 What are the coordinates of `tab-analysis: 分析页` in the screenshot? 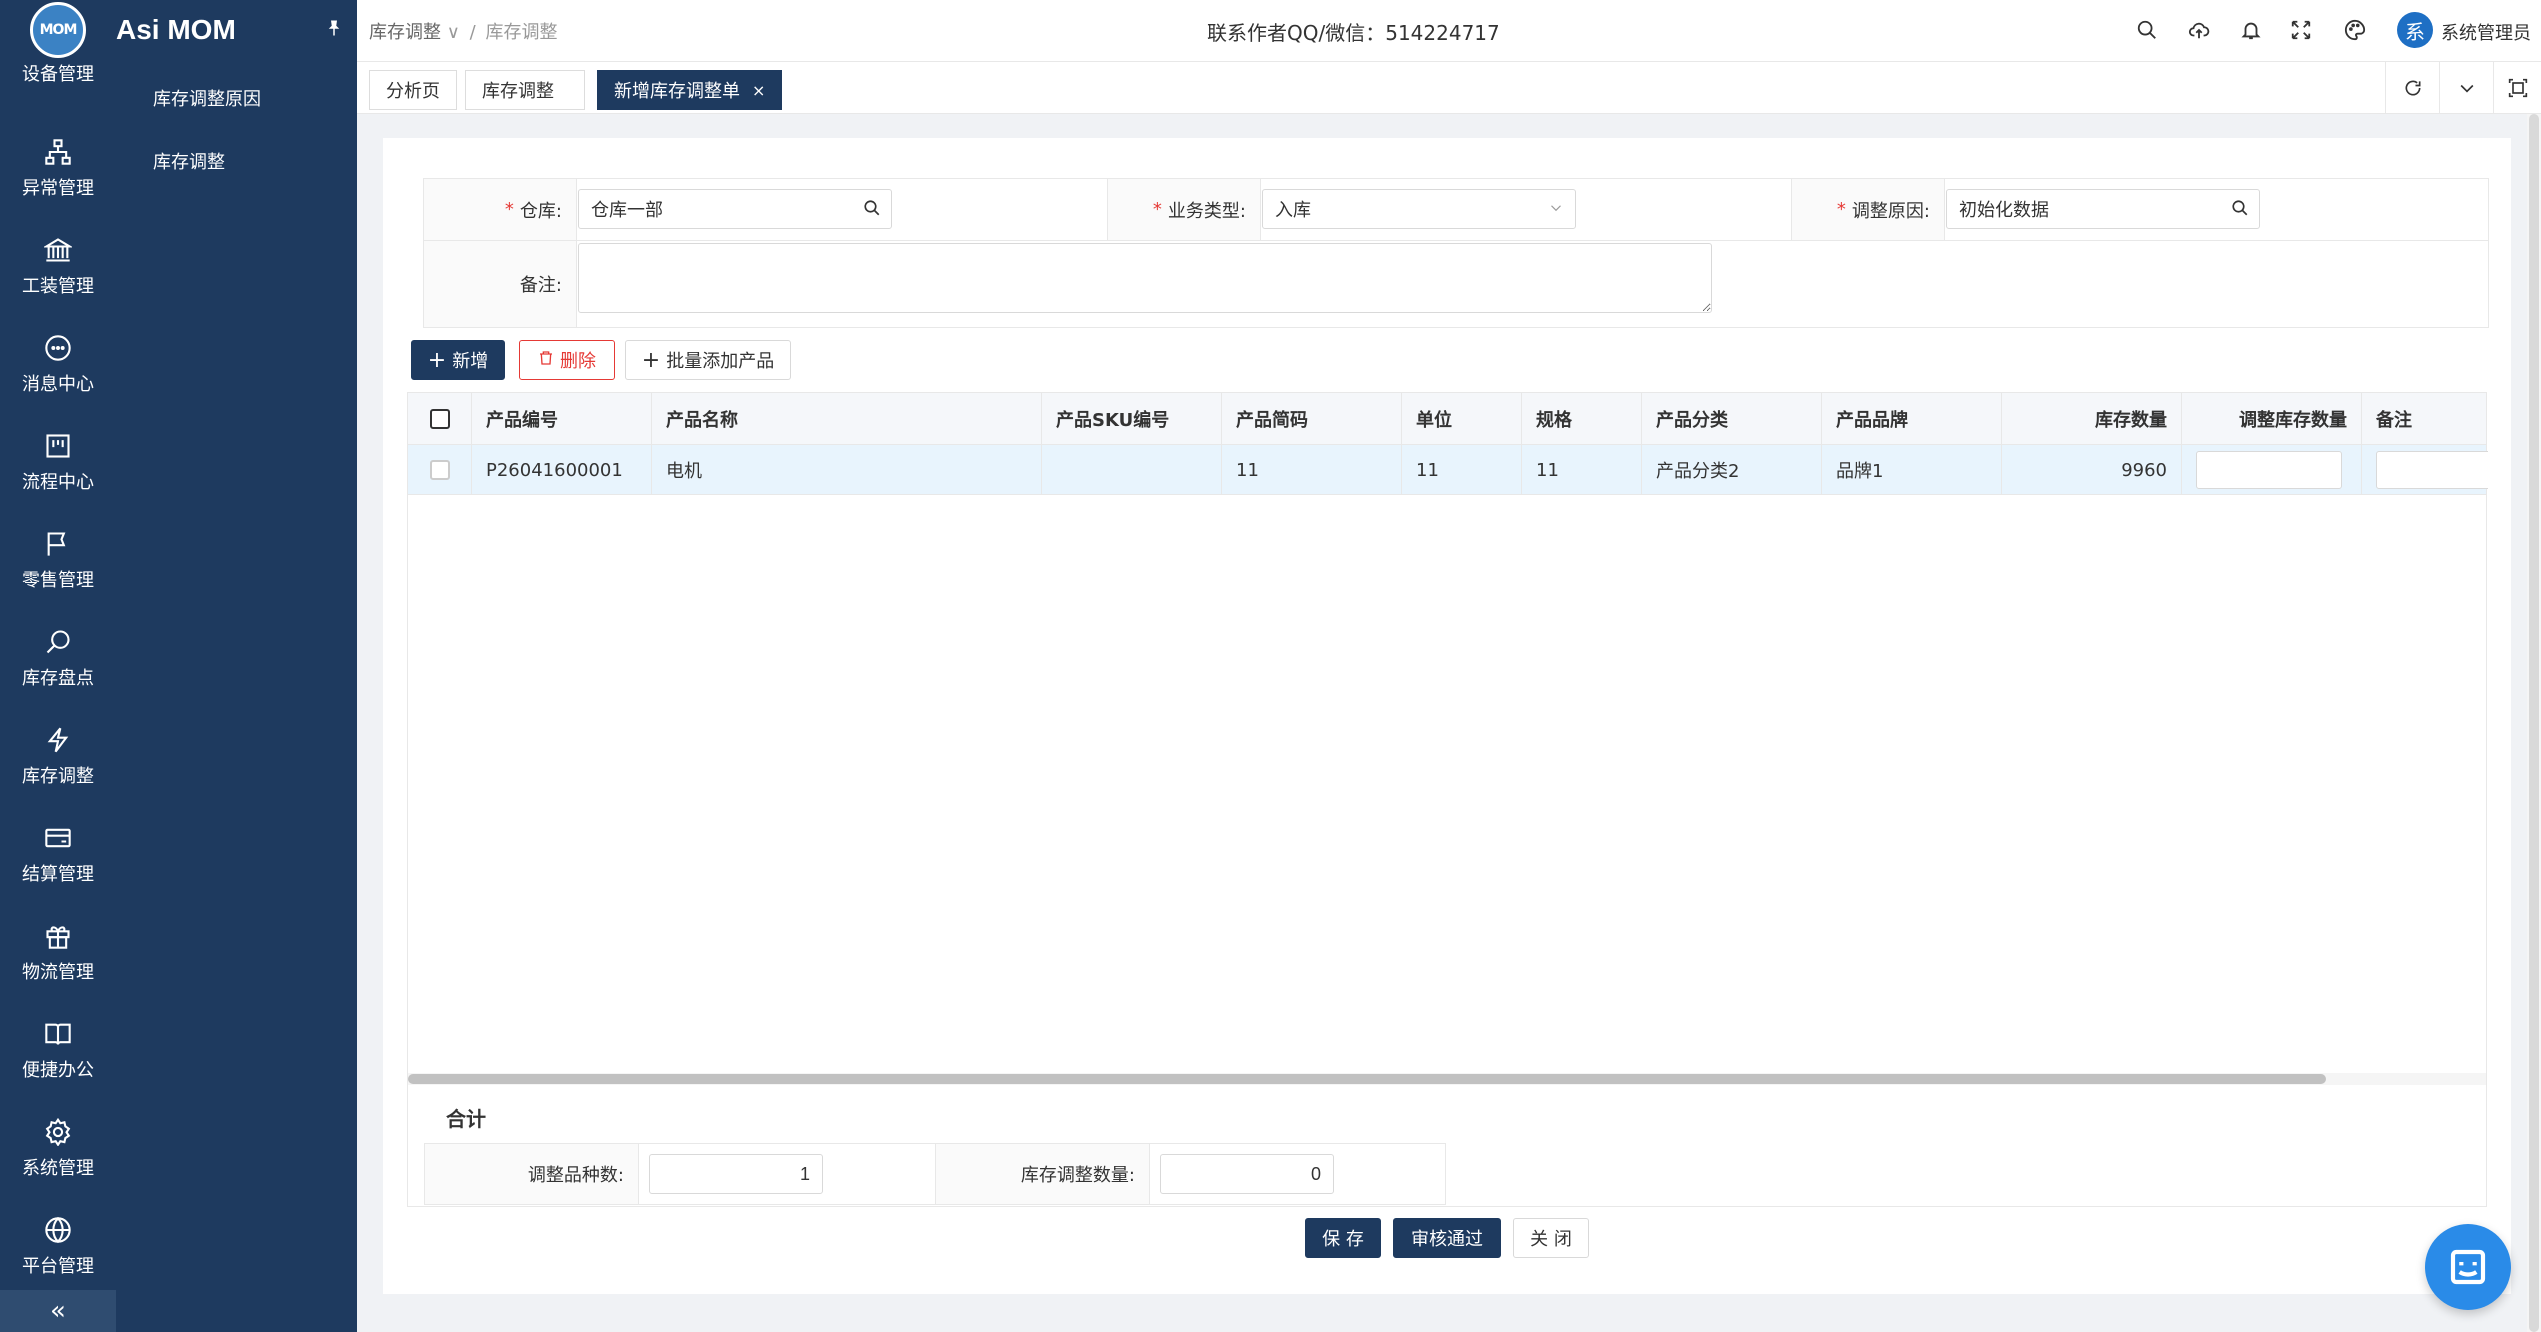 It's located at (413, 90).